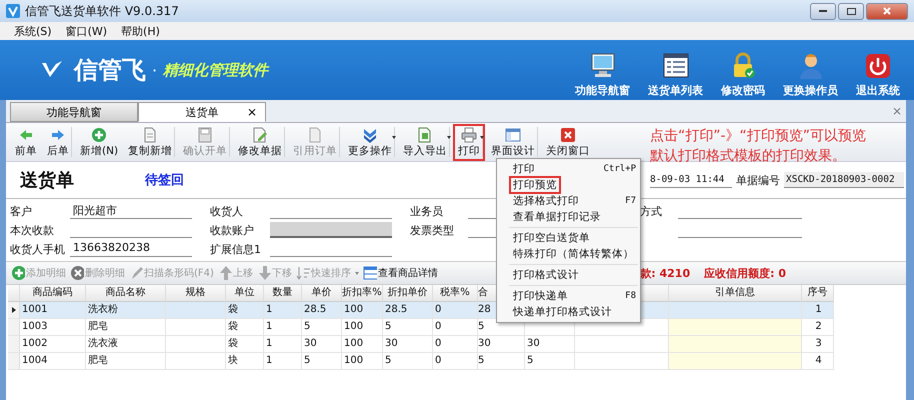 The height and width of the screenshot is (400, 914). I want to click on table-cell: 4, so click(818, 361).